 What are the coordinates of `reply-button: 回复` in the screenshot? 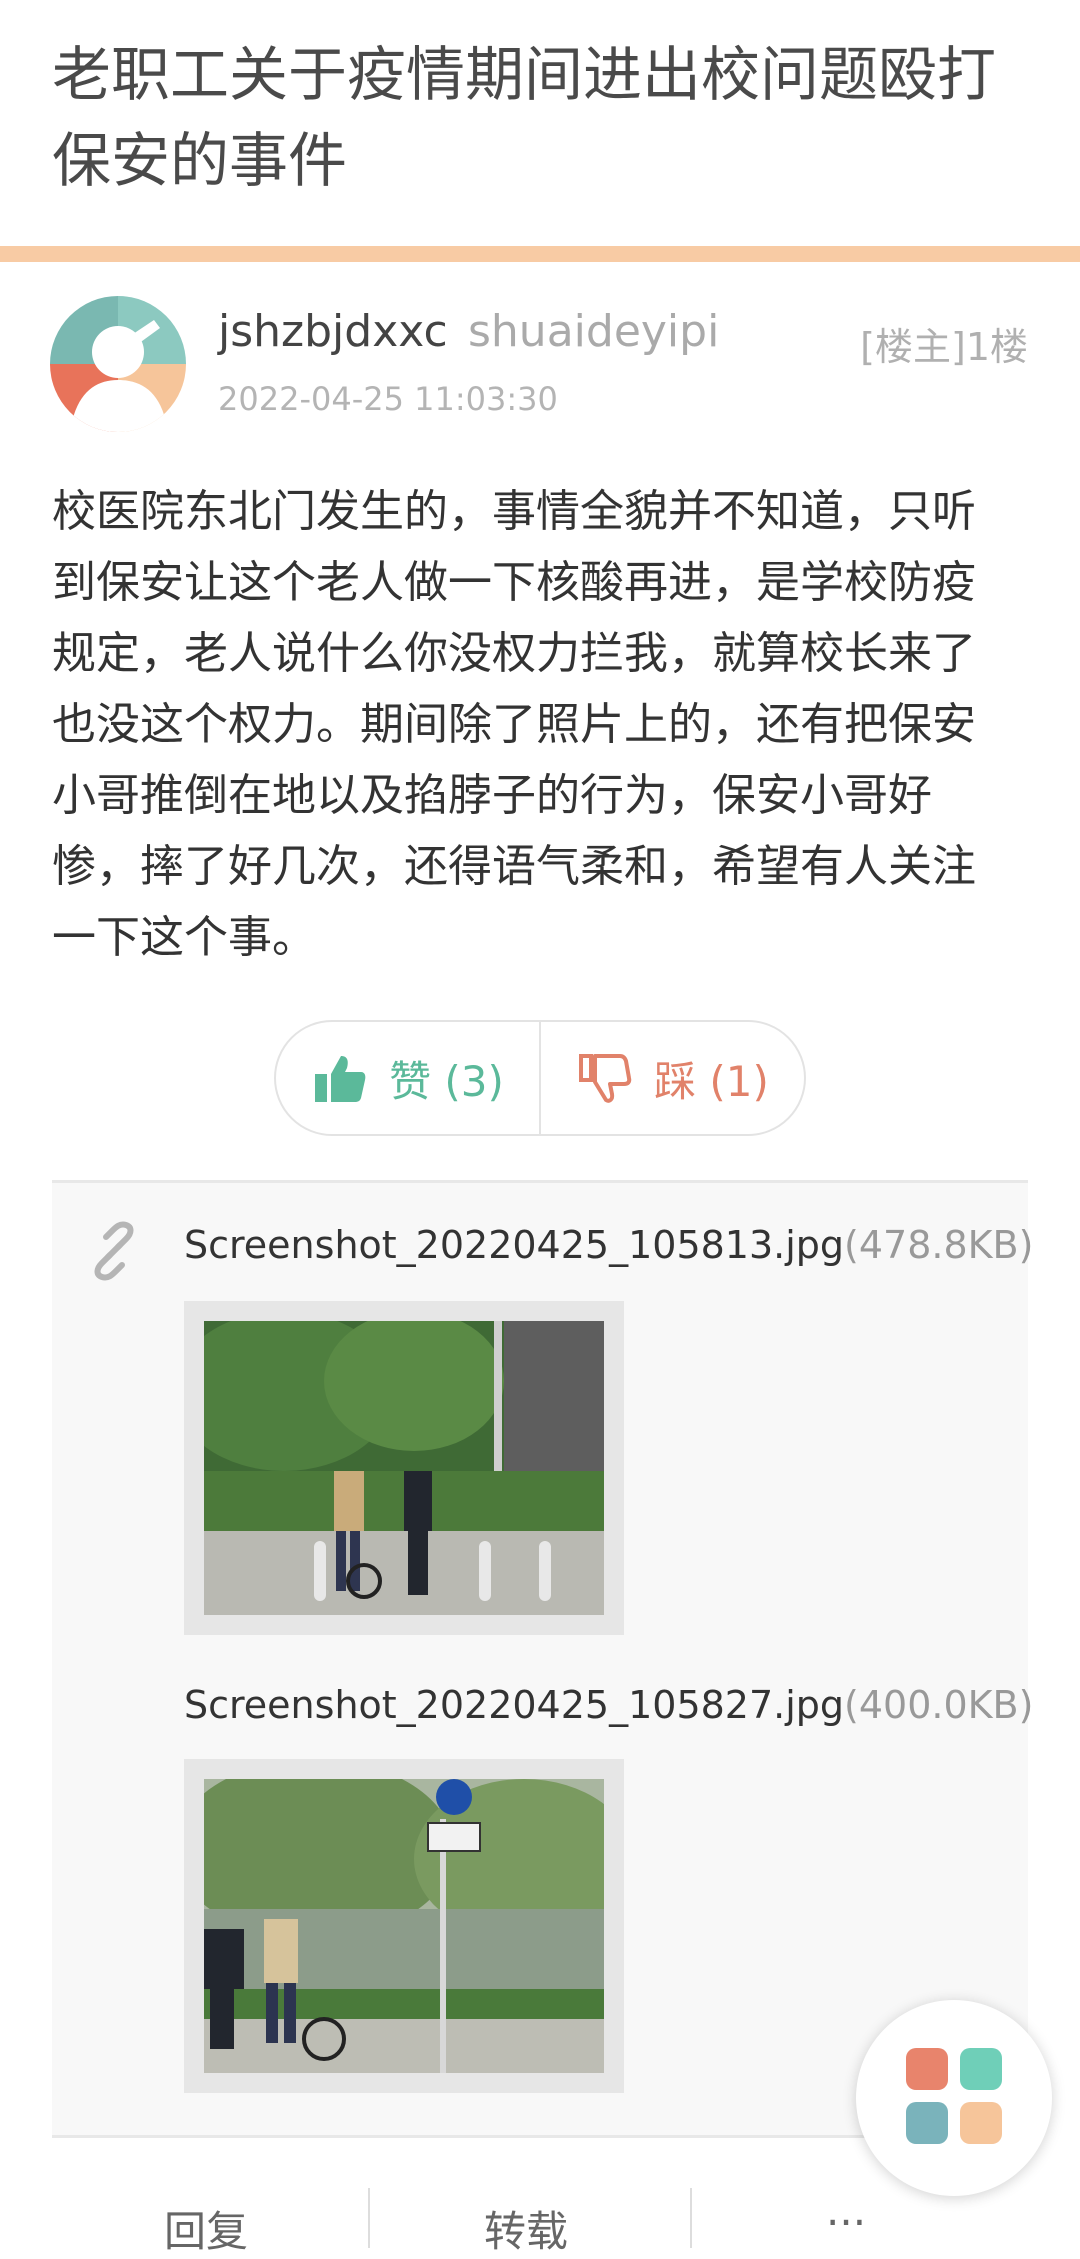 It's located at (206, 2228).